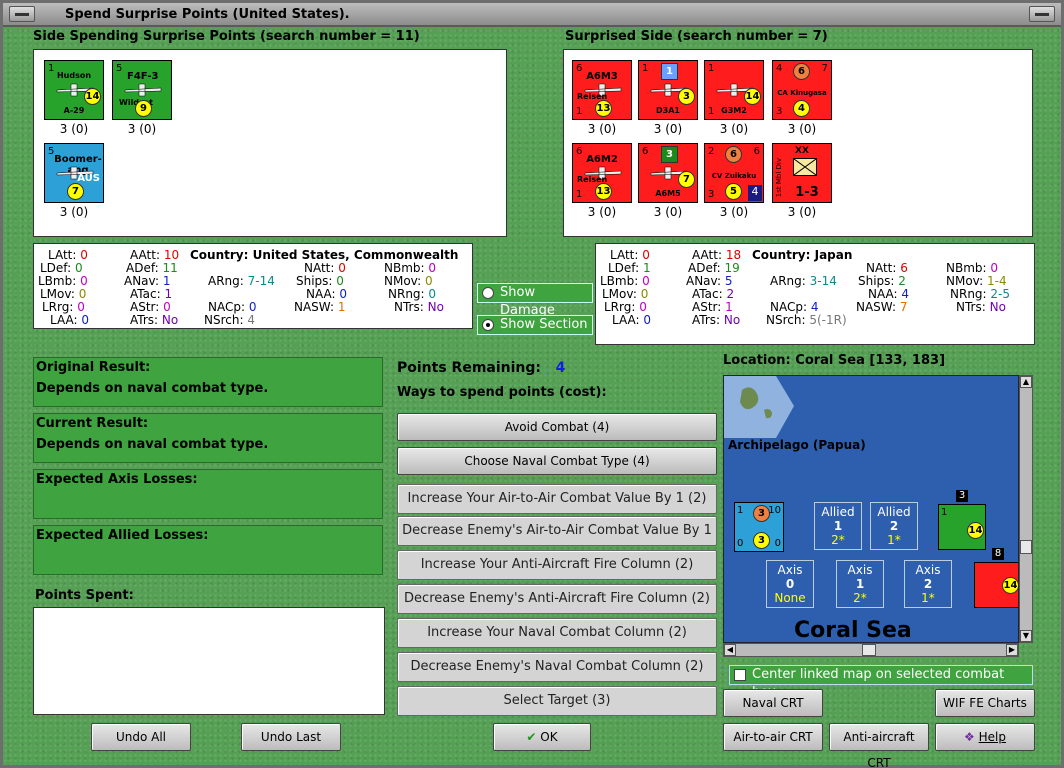 The image size is (1064, 768). I want to click on axis-box-0: Axis 0 None, so click(790, 584).